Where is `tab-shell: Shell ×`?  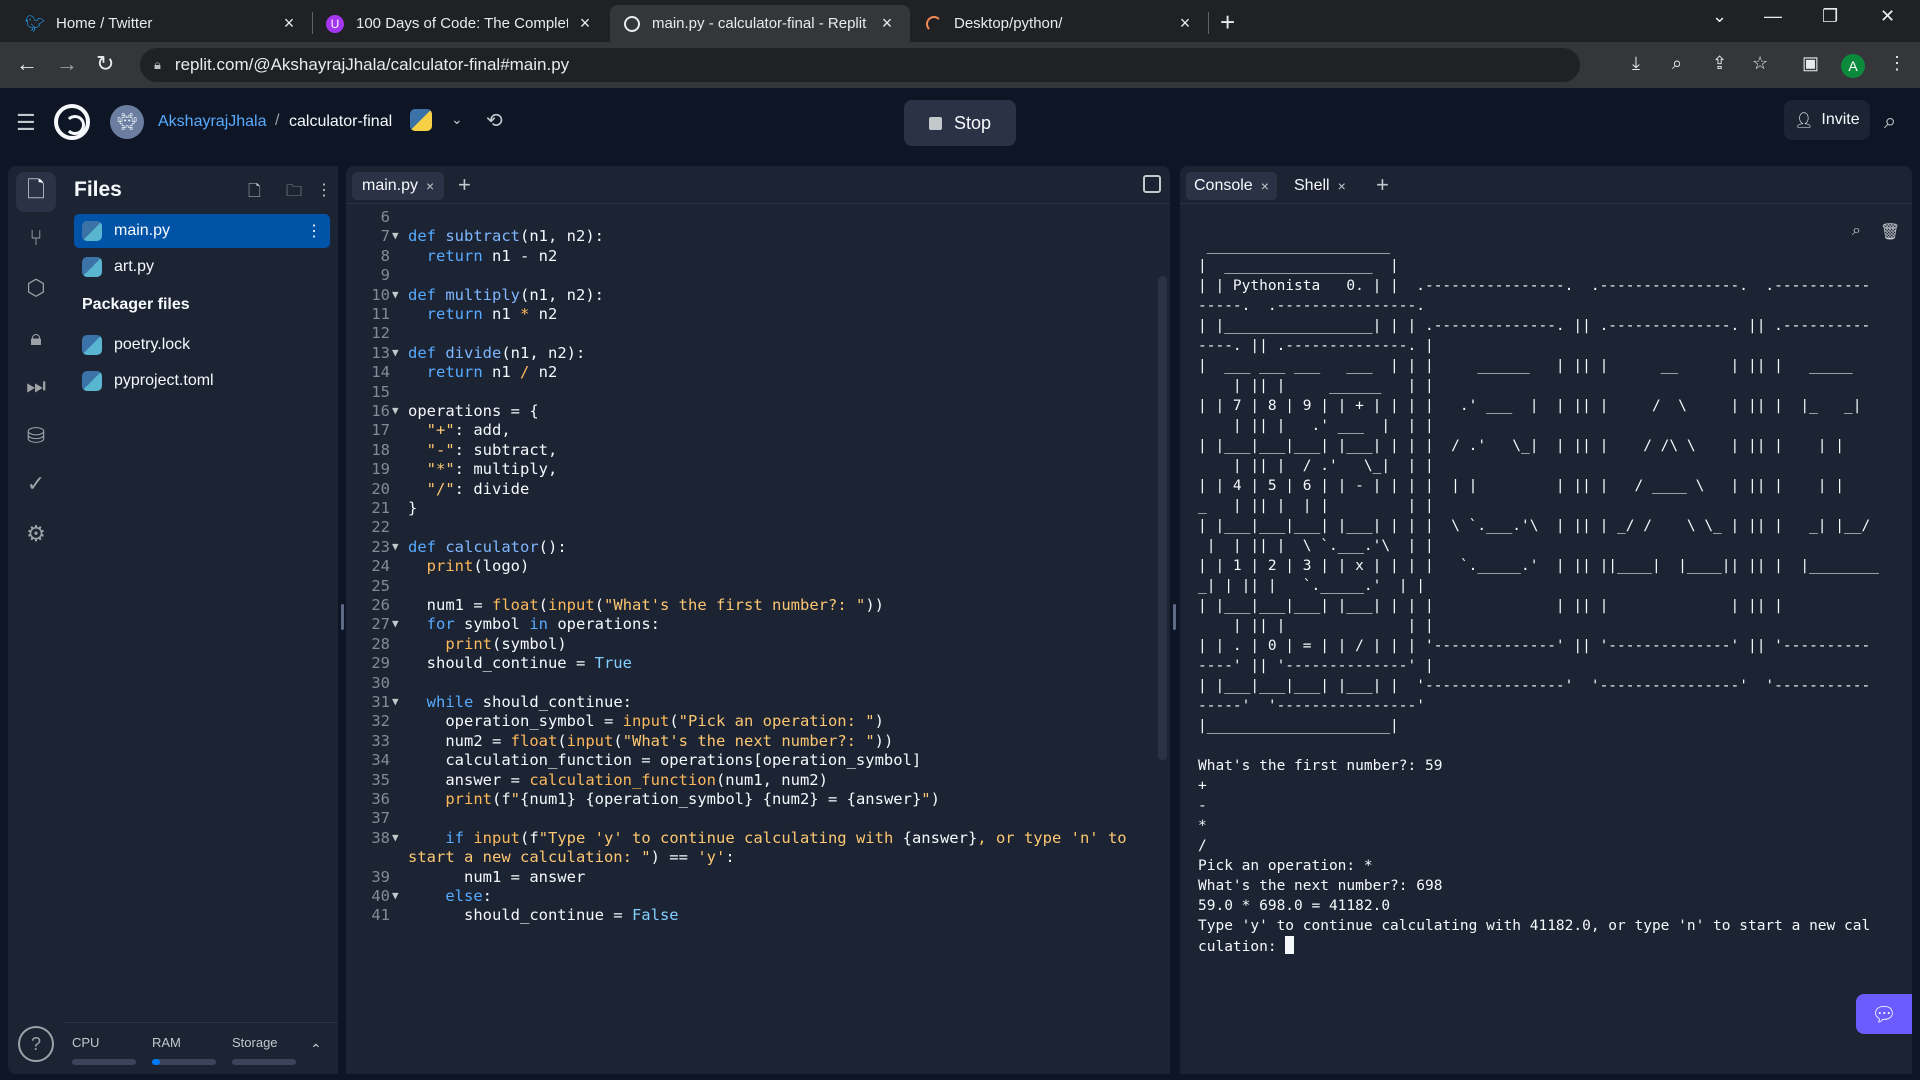
tab-shell: Shell × is located at coordinates (1320, 186).